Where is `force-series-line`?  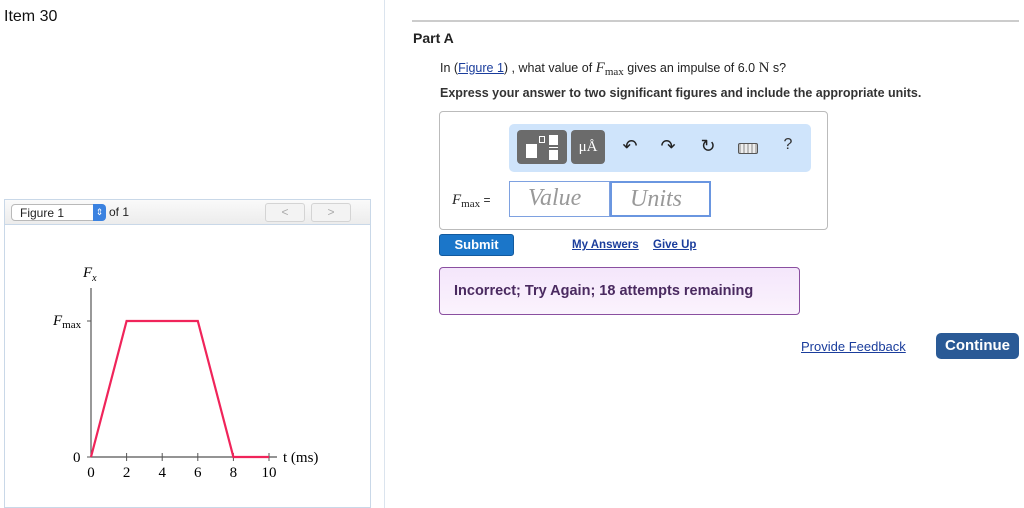 force-series-line is located at coordinates (179, 389).